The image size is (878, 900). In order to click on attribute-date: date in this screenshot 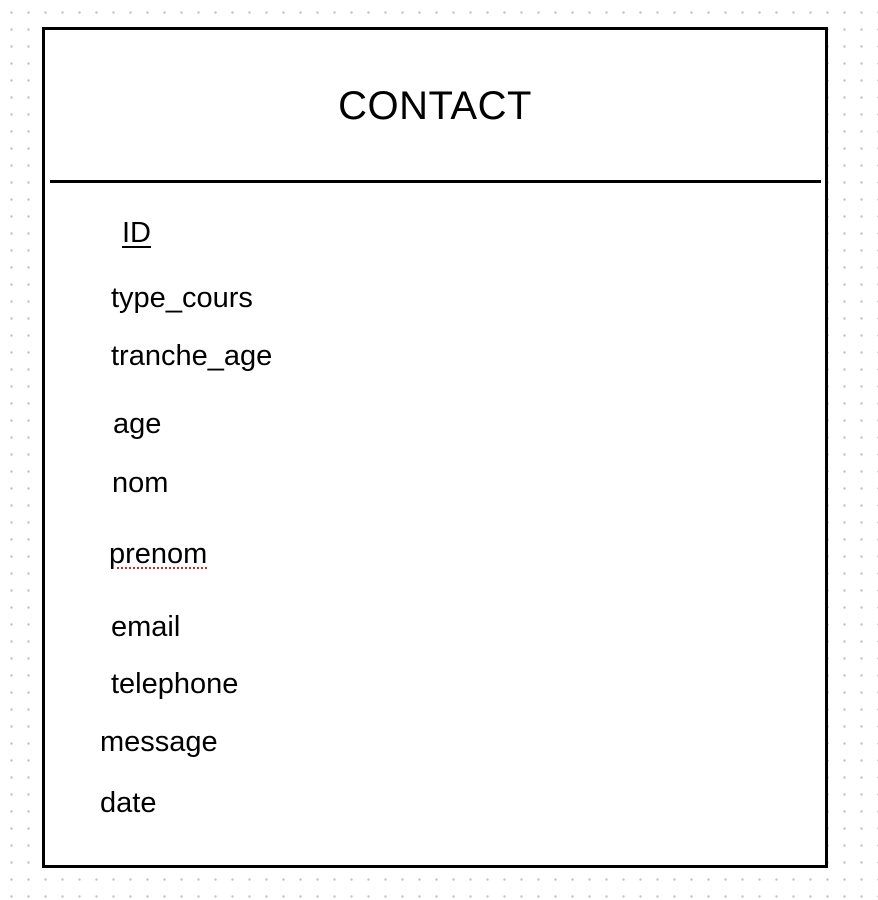, I will do `click(128, 803)`.